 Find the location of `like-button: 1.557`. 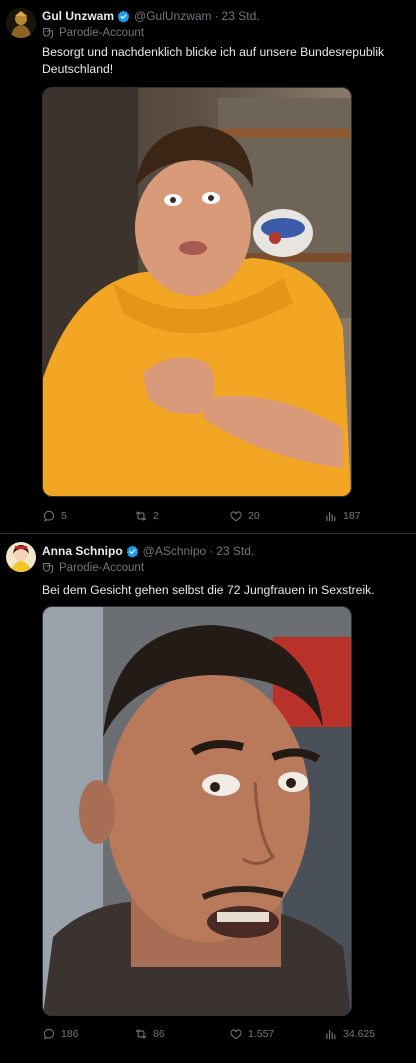

like-button: 1.557 is located at coordinates (251, 1034).